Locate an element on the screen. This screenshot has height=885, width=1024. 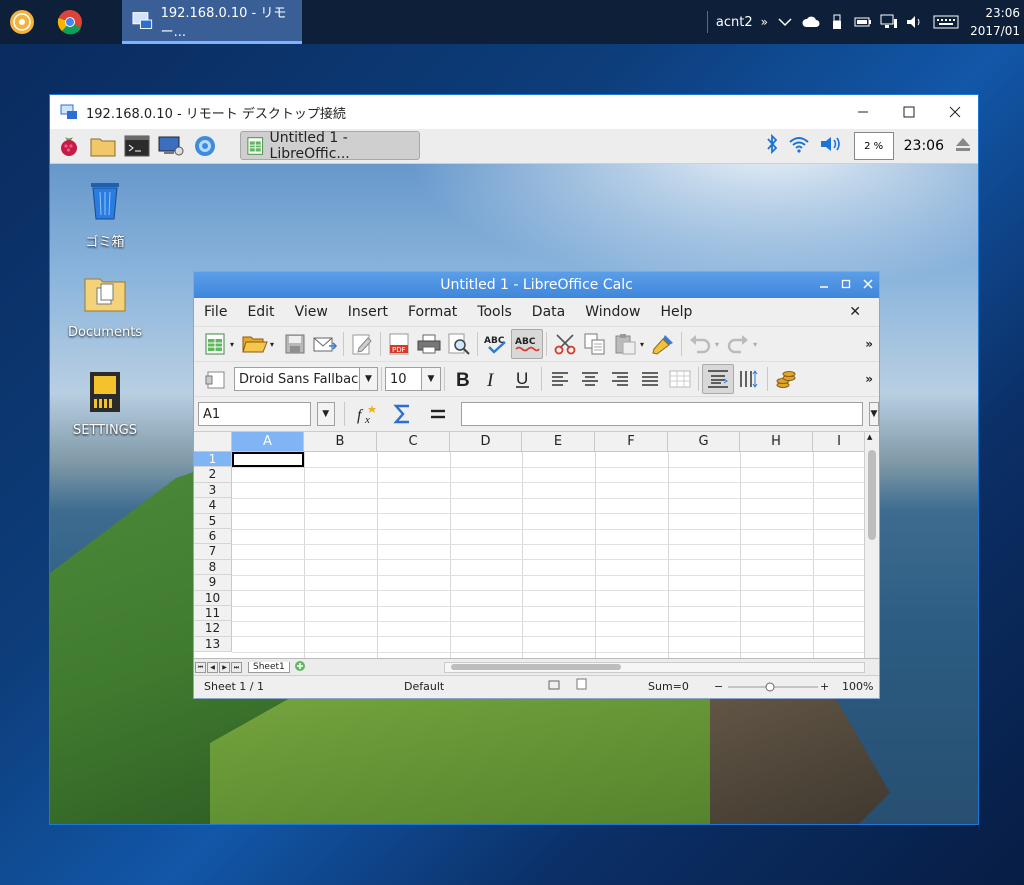
chevron-up-icon is located at coordinates (785, 22).